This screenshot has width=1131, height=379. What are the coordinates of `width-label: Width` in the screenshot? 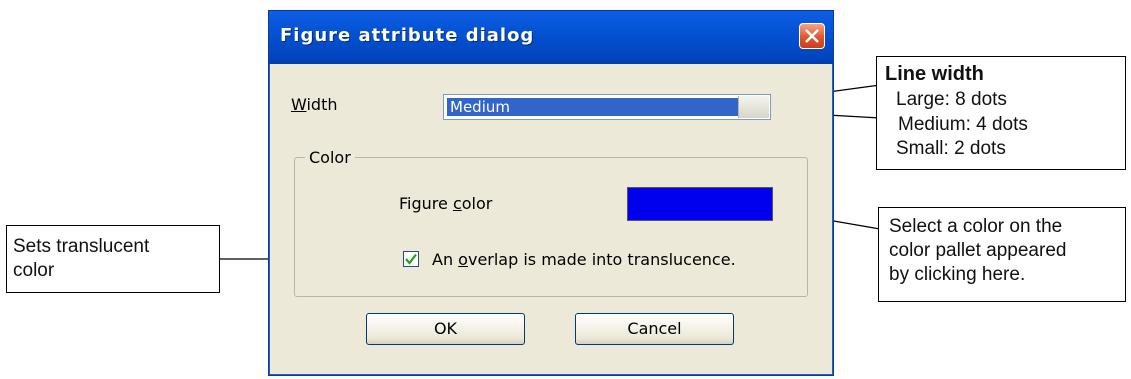 It's located at (314, 104).